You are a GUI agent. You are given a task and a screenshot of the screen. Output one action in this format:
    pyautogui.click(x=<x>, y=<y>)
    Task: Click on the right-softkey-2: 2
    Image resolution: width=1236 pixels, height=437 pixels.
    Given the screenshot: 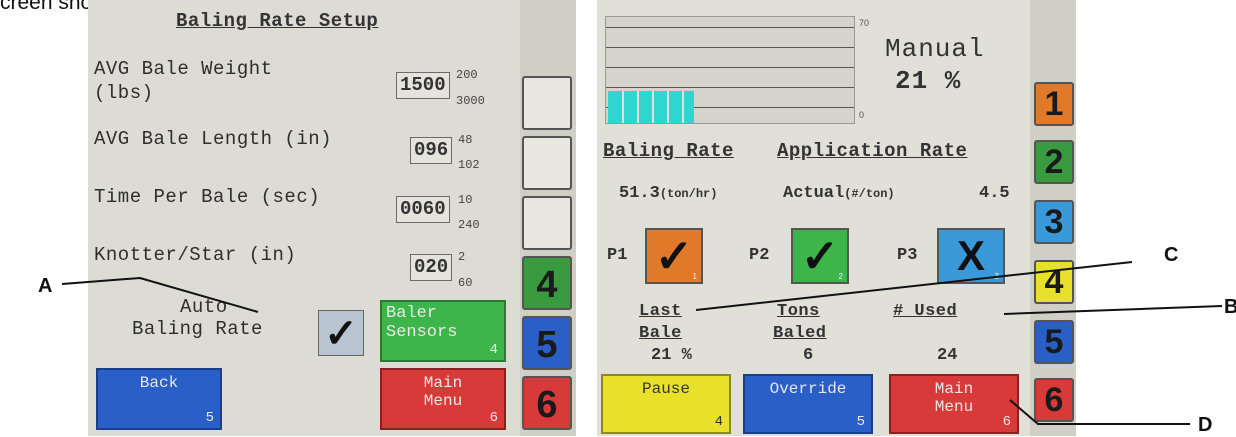 What is the action you would take?
    pyautogui.click(x=1054, y=162)
    